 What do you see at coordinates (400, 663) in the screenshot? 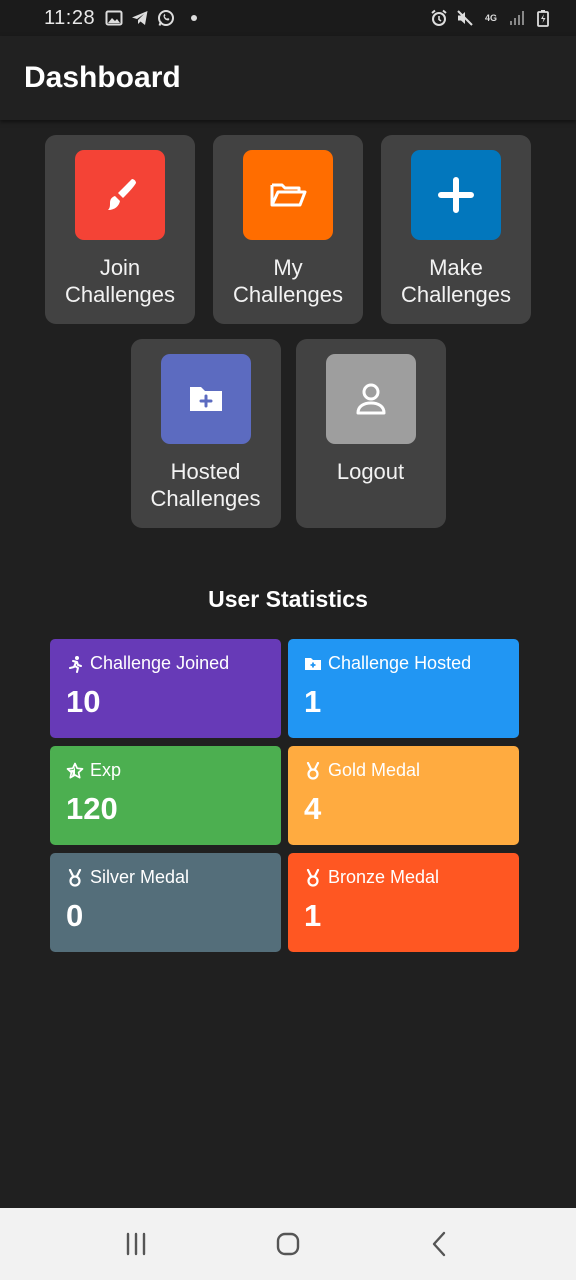
I see `stat-label: Challenge Hosted` at bounding box center [400, 663].